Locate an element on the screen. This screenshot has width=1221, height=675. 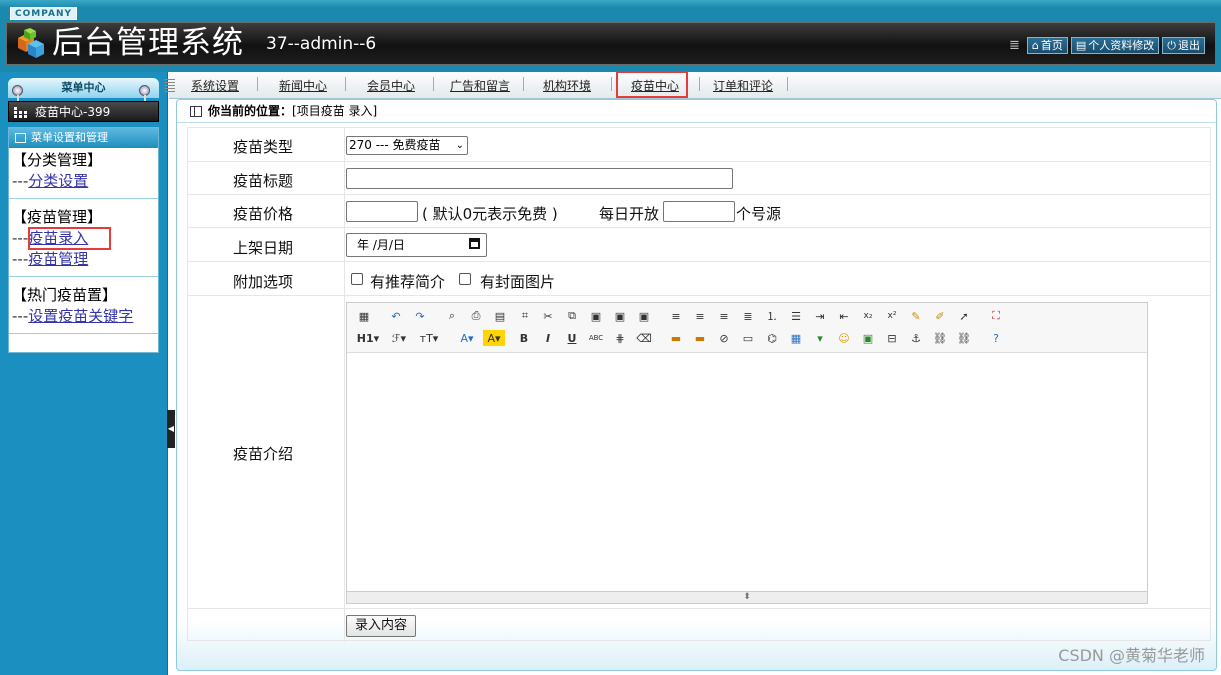
align-justify-icon: ≣ is located at coordinates (748, 316).